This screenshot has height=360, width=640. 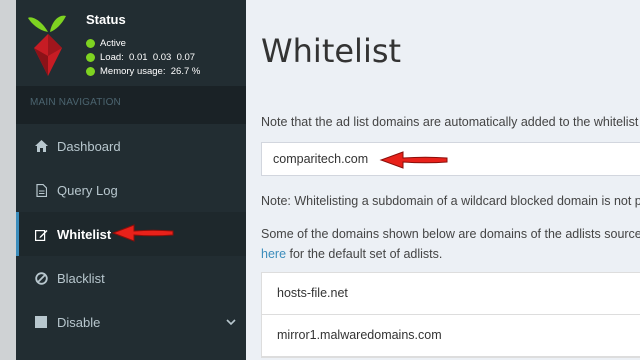 What do you see at coordinates (41, 146) in the screenshot?
I see `home-icon` at bounding box center [41, 146].